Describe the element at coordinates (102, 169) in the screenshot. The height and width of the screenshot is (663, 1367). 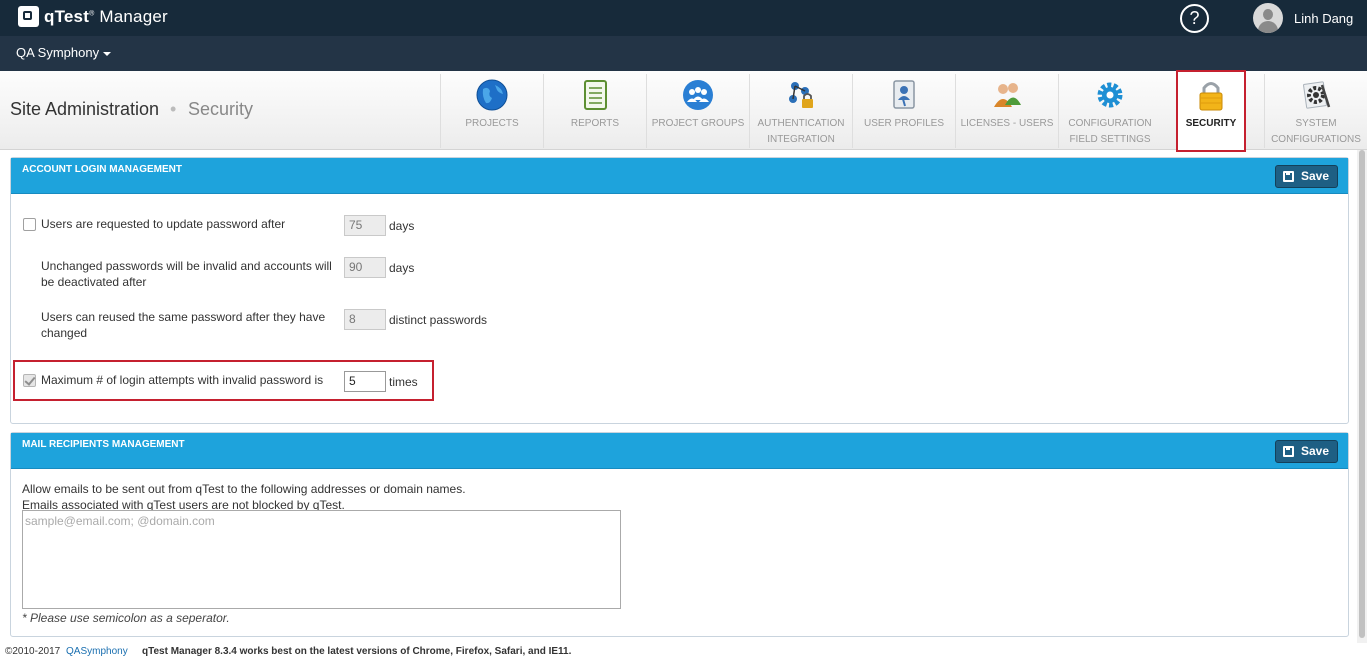
I see `panel-title: ACCOUNT LOGIN MANAGEMENT` at that location.